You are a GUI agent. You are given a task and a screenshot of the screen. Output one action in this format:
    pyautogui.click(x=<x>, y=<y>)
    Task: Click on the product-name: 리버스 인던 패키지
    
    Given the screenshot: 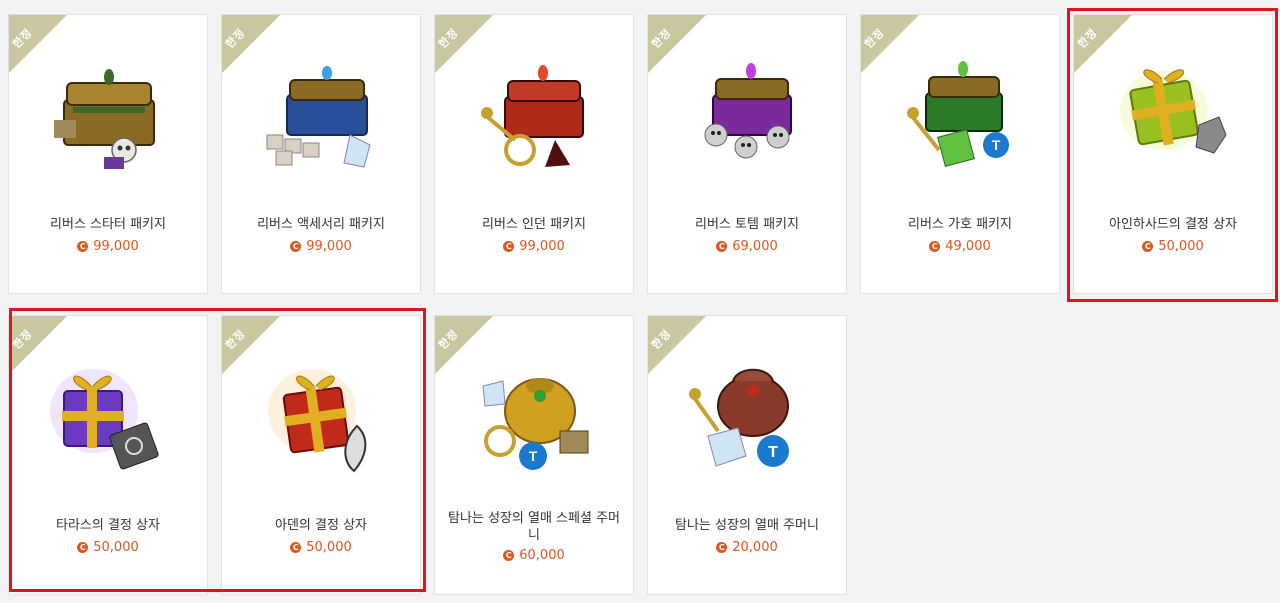 What is the action you would take?
    pyautogui.click(x=534, y=224)
    